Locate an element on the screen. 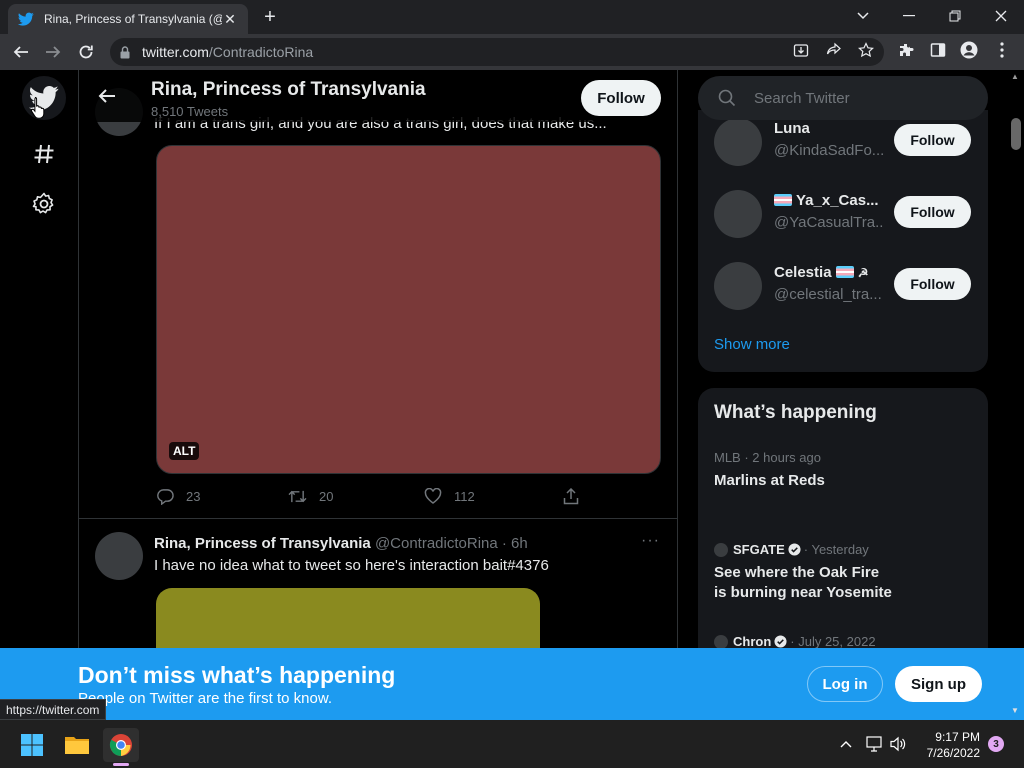  trend-source: SFGATE is located at coordinates (759, 549).